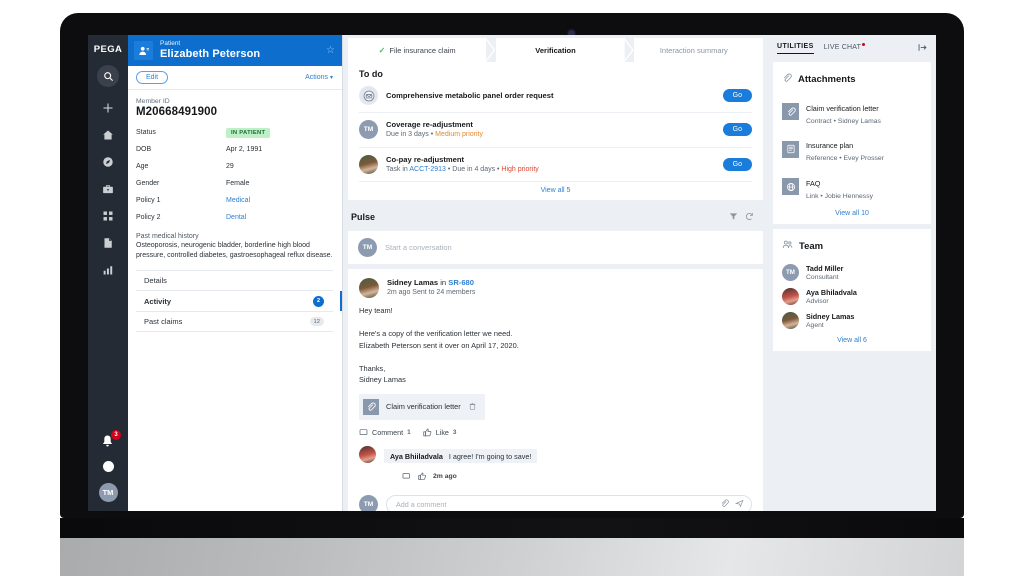  What do you see at coordinates (406, 477) in the screenshot?
I see `reply-icon` at bounding box center [406, 477].